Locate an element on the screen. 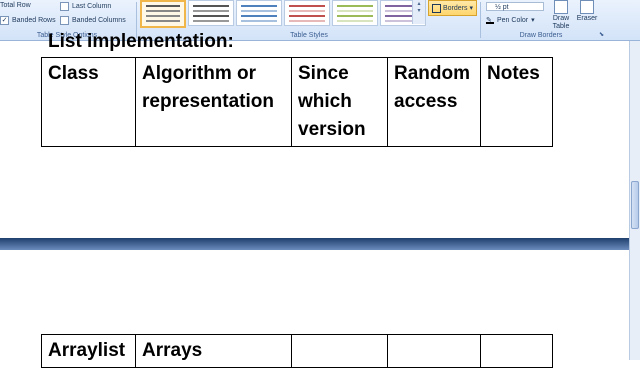  banded-columns-checkbox is located at coordinates (64, 20).